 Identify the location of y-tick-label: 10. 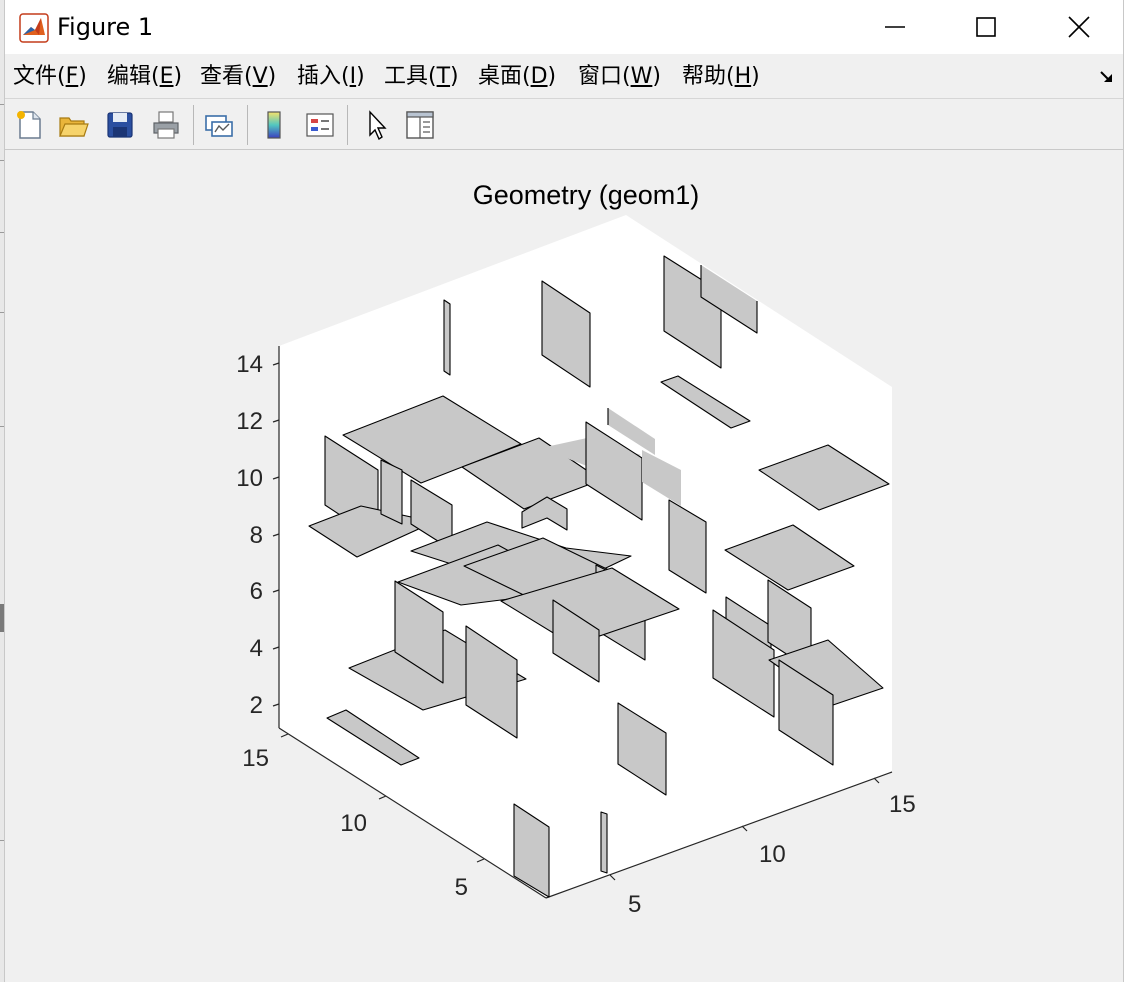
(353, 823).